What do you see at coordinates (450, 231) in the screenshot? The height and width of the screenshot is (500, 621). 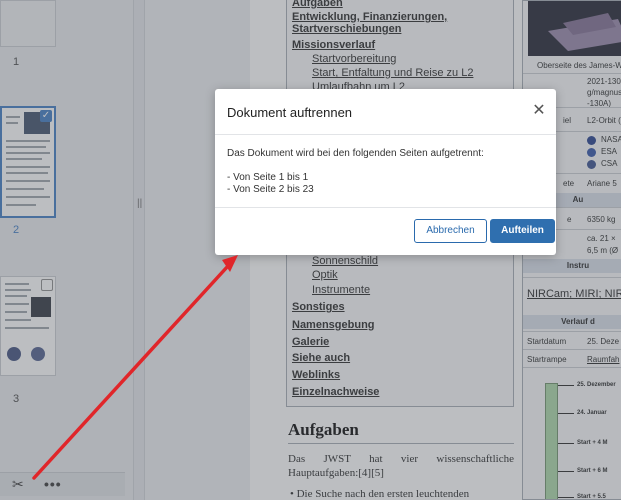 I see `cancel-button: Abbrechen` at bounding box center [450, 231].